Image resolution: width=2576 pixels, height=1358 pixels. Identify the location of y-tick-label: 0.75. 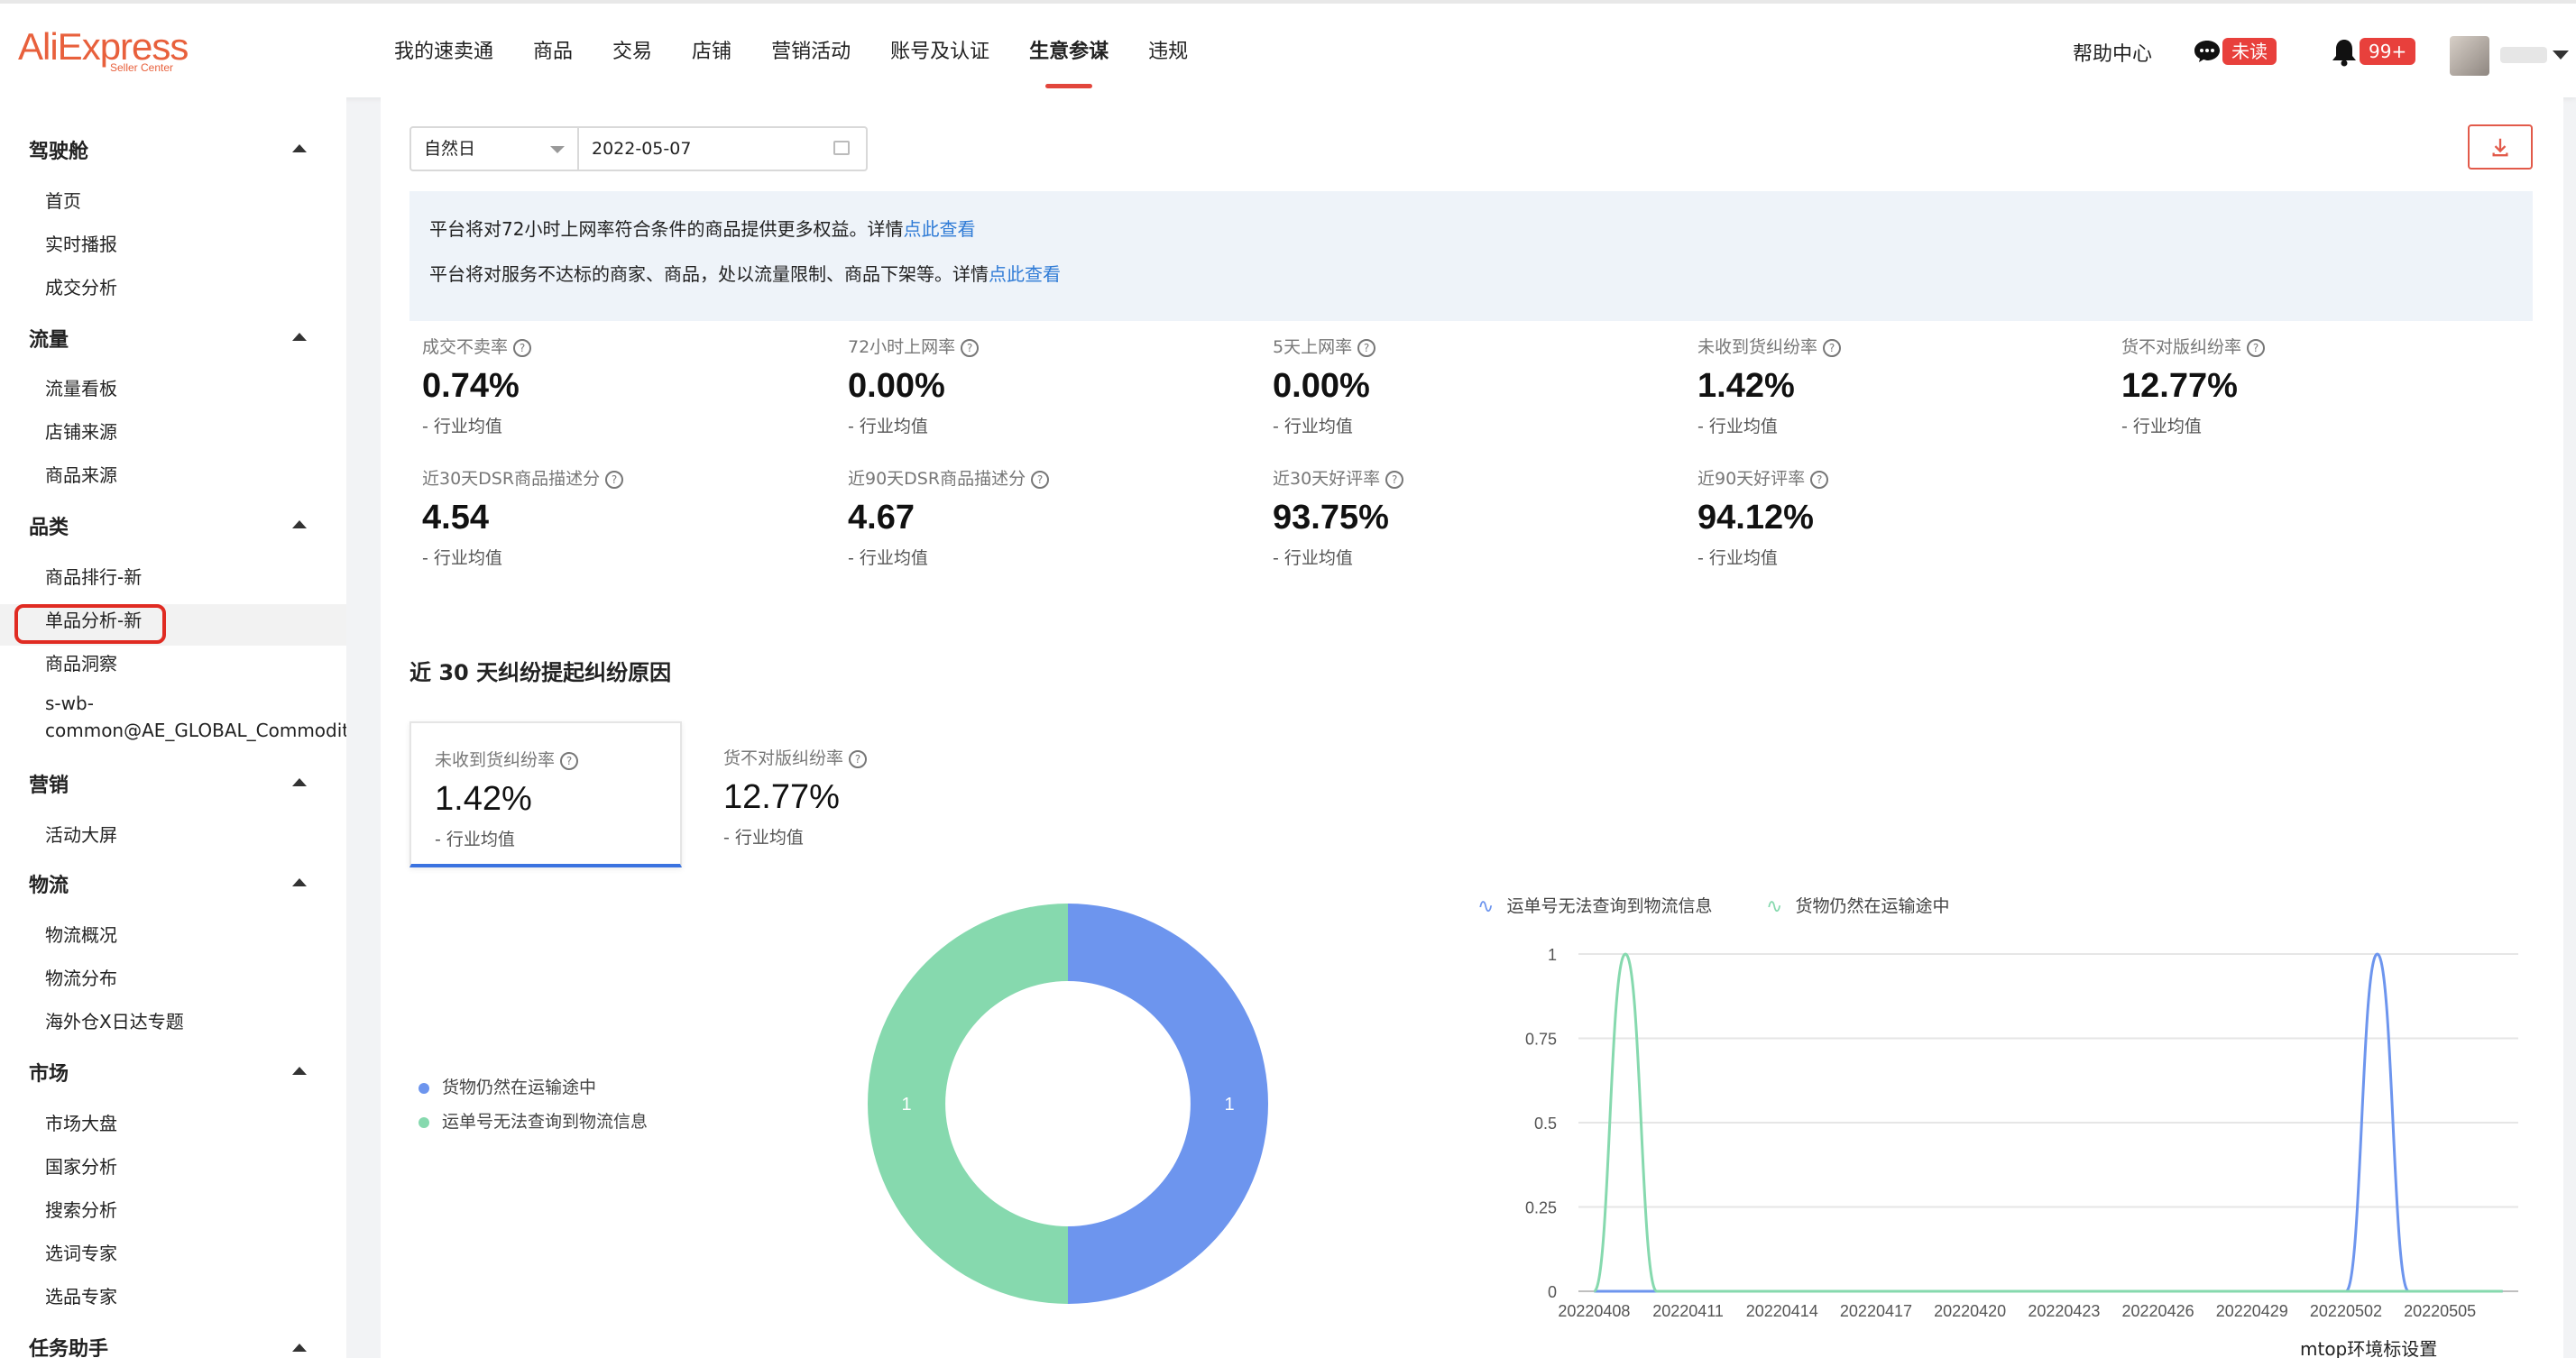
(1541, 1040).